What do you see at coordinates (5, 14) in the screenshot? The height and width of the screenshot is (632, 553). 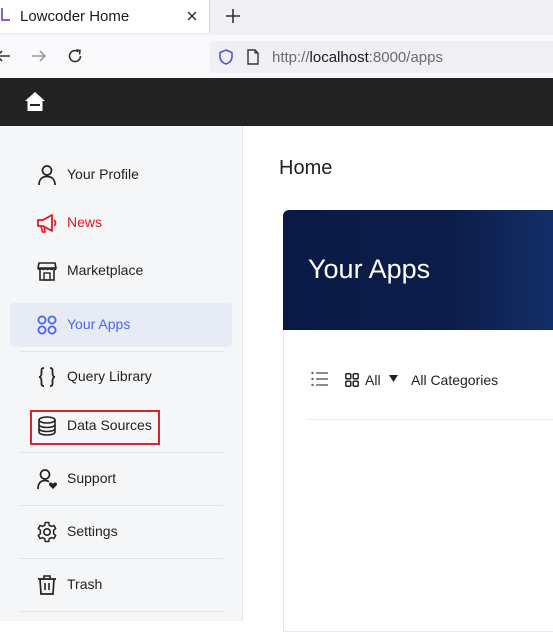 I see `lowcoder-favicon-icon` at bounding box center [5, 14].